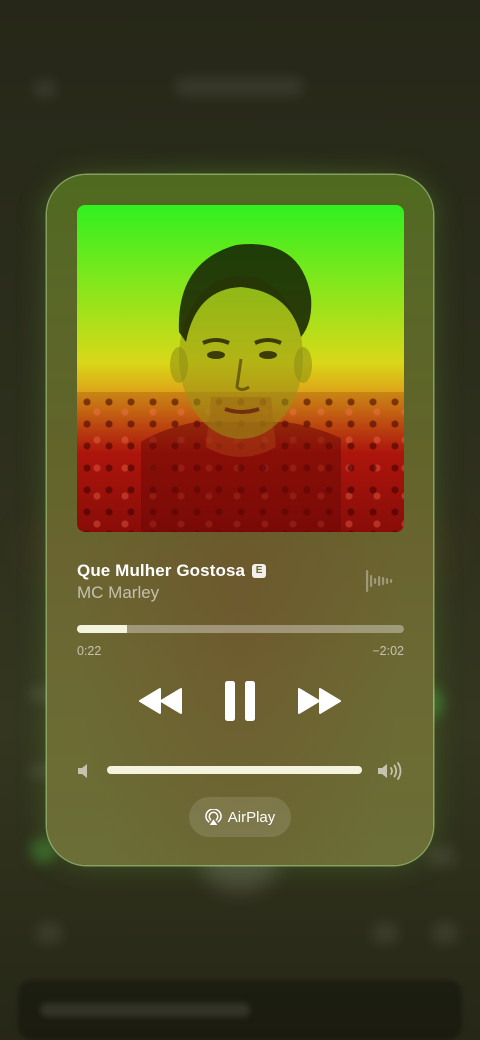  I want to click on track-title: Que Mulher Gostosa, so click(161, 571).